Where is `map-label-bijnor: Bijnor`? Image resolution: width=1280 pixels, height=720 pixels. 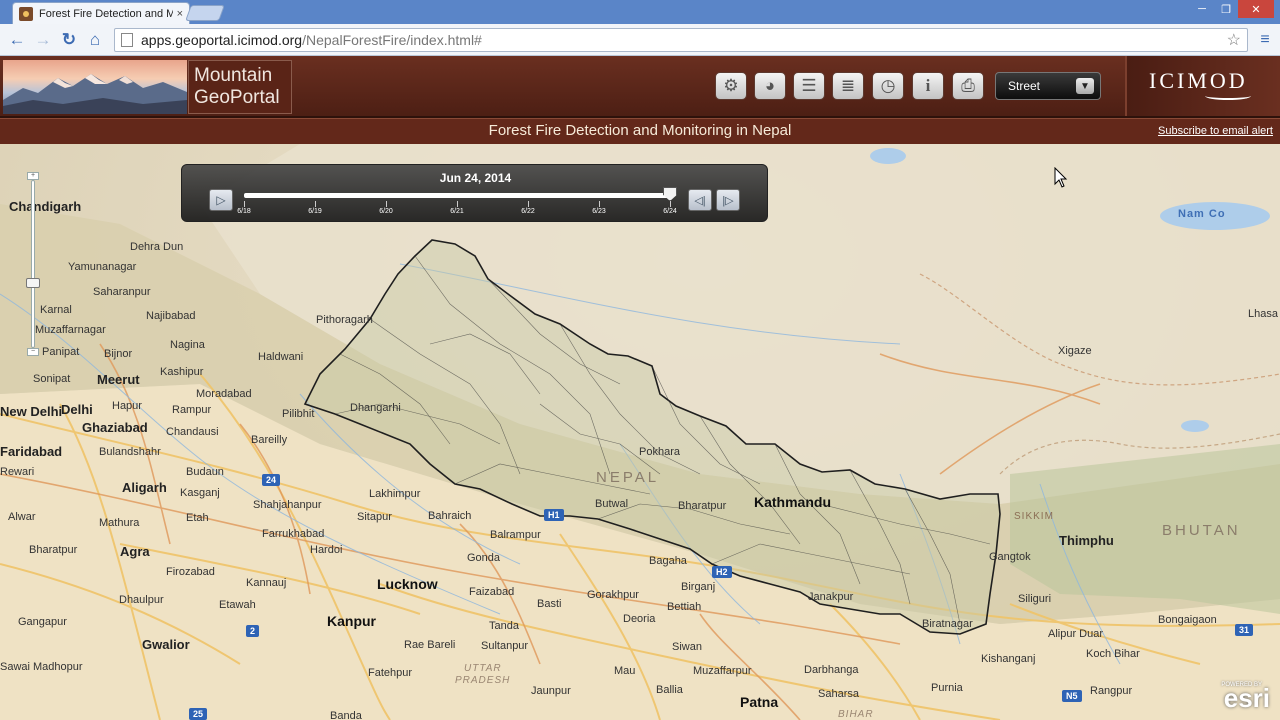 map-label-bijnor: Bijnor is located at coordinates (118, 354).